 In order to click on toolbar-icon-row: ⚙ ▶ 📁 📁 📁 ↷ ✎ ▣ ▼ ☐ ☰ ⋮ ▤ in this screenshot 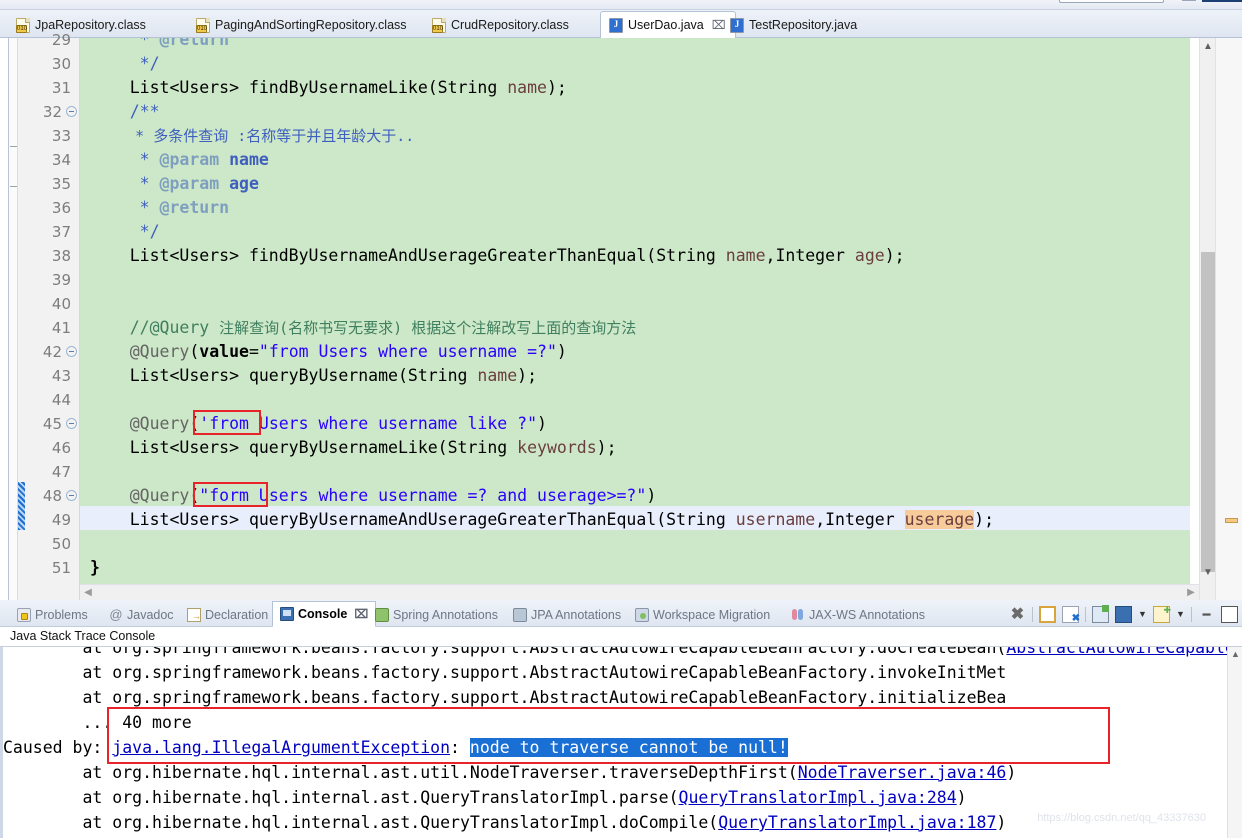, I will do `click(94, 0)`.